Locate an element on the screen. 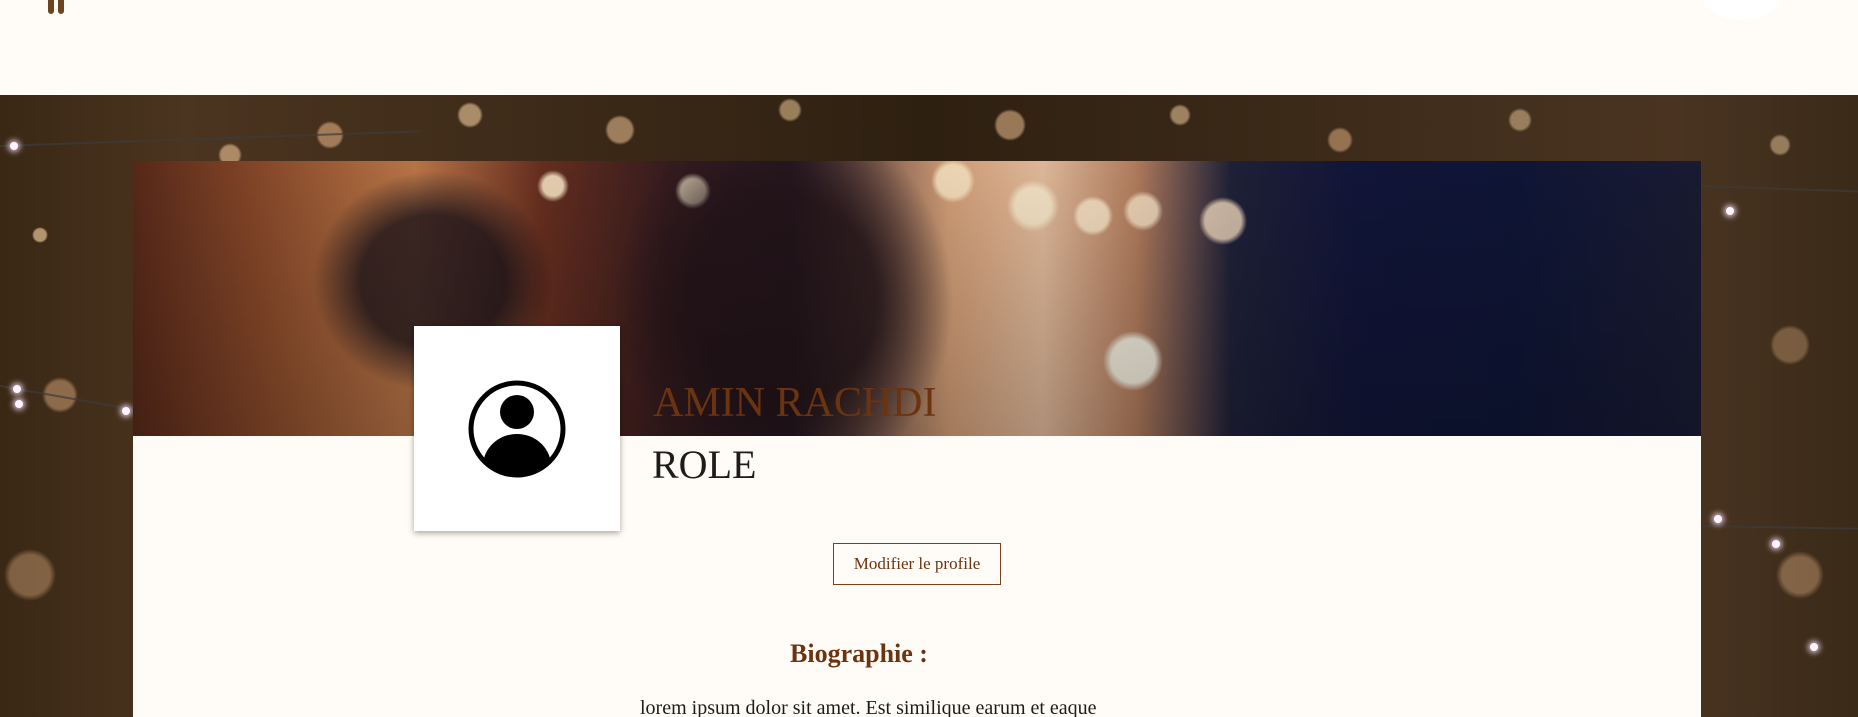  user-circle-icon is located at coordinates (517, 428).